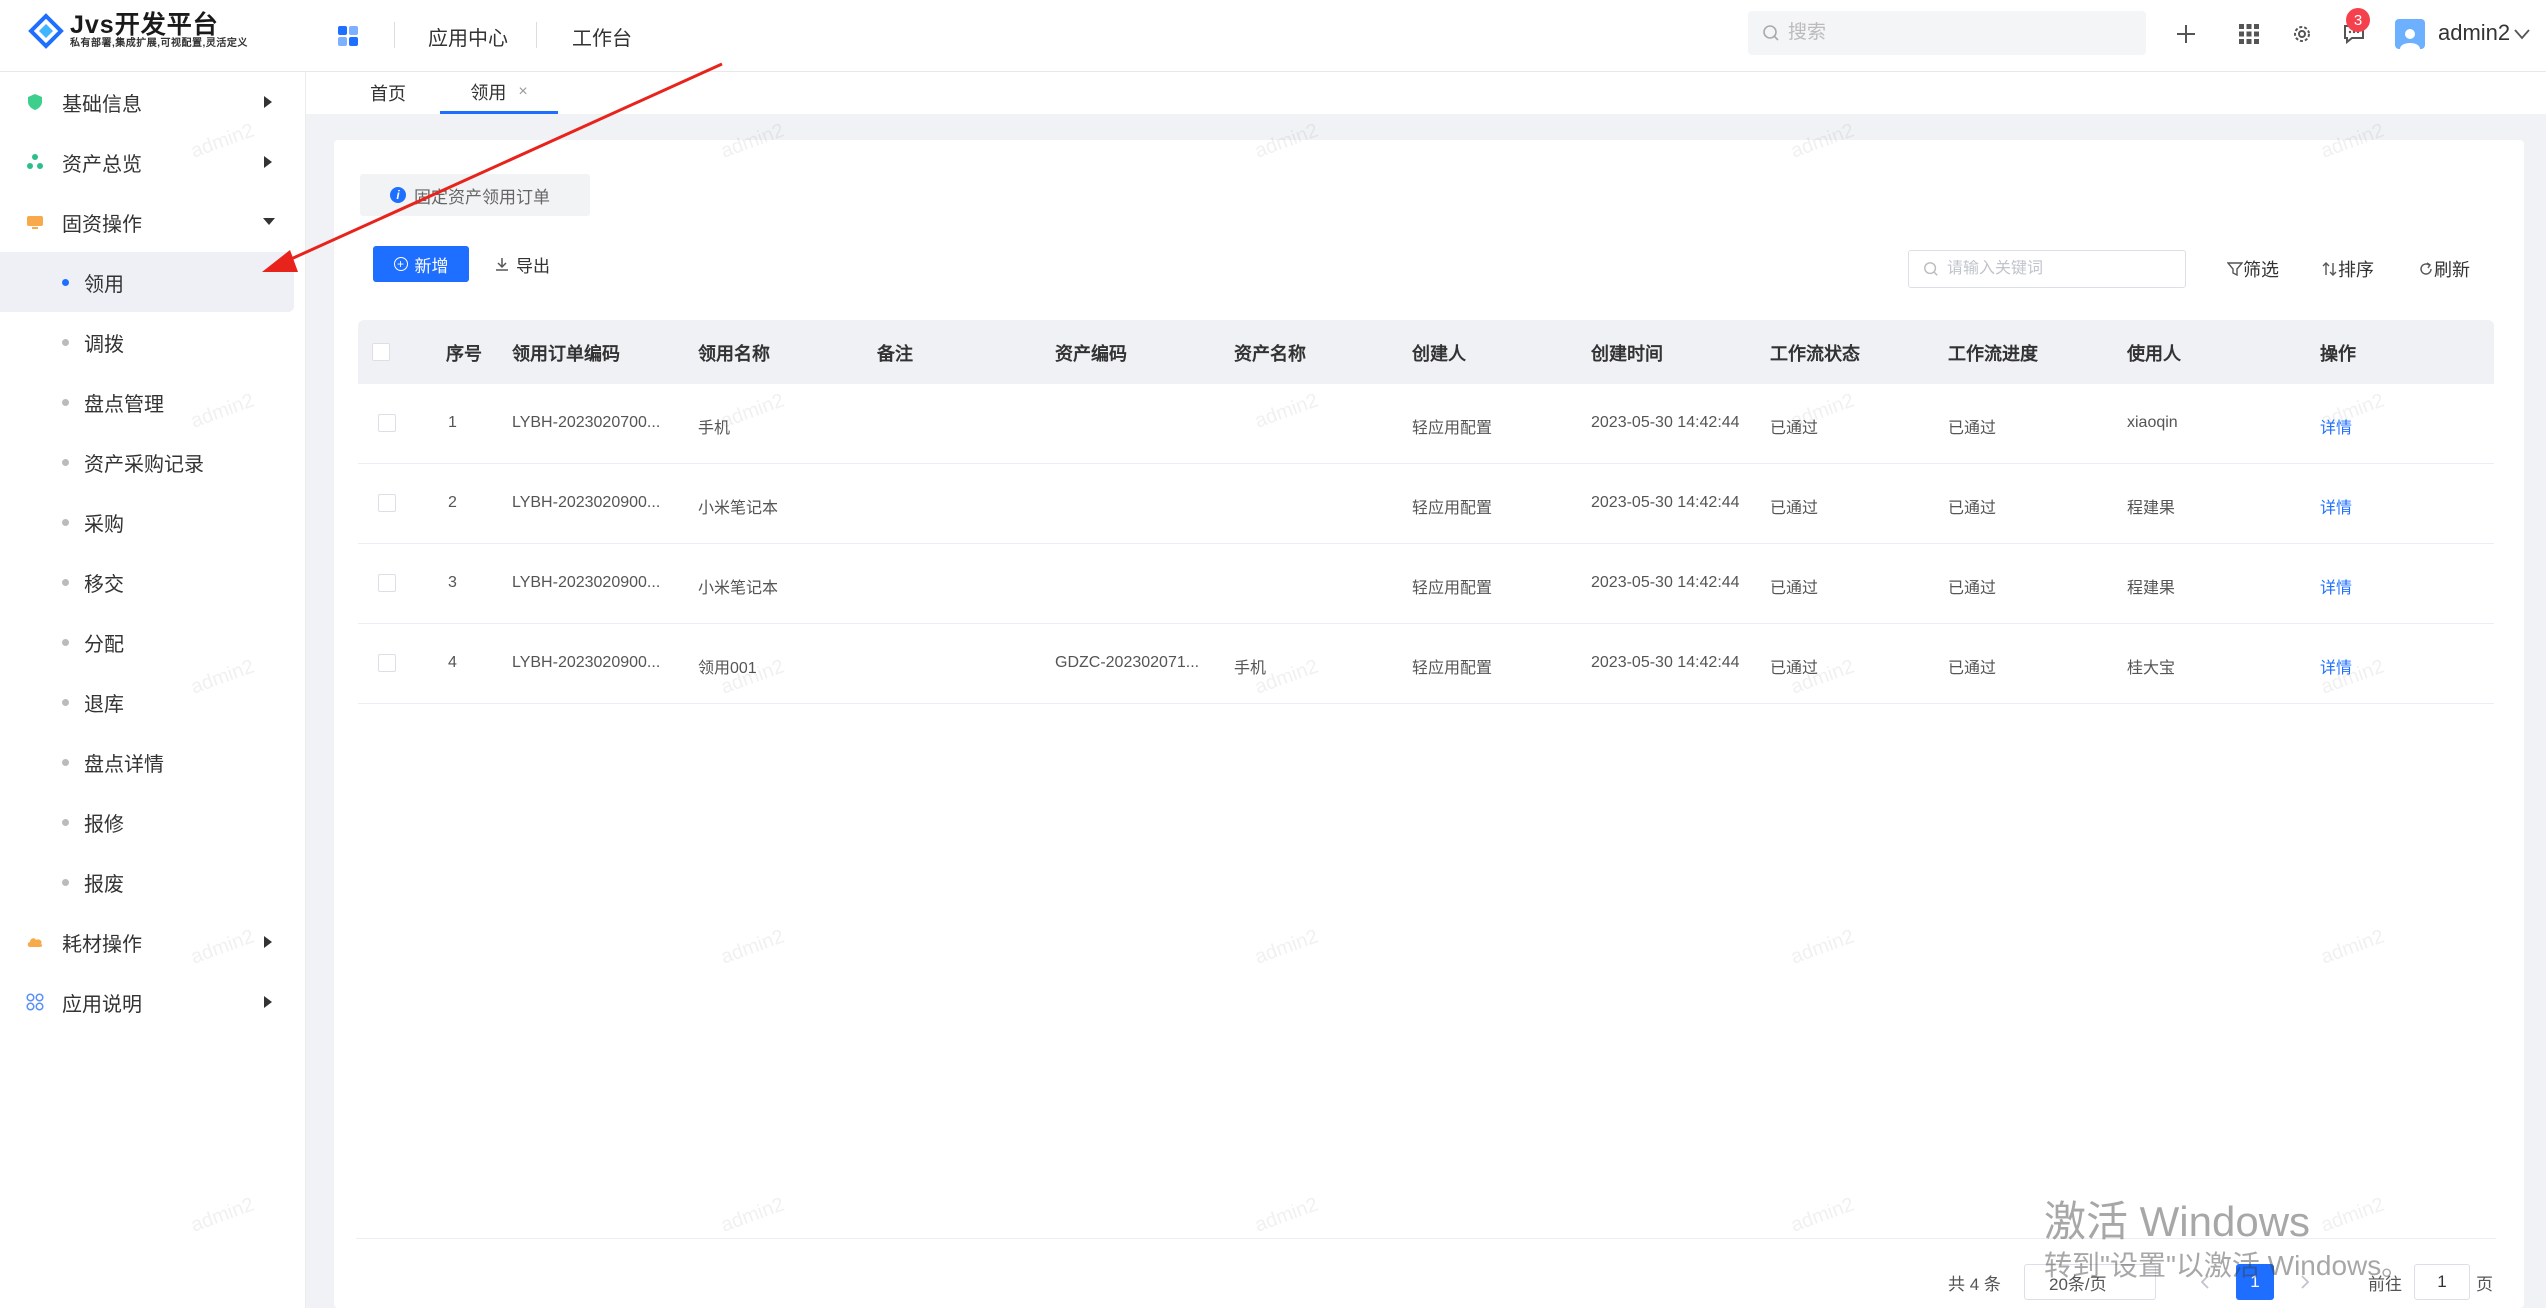  Describe the element at coordinates (102, 164) in the screenshot. I see `sidebar-group-label: 资产总览` at that location.